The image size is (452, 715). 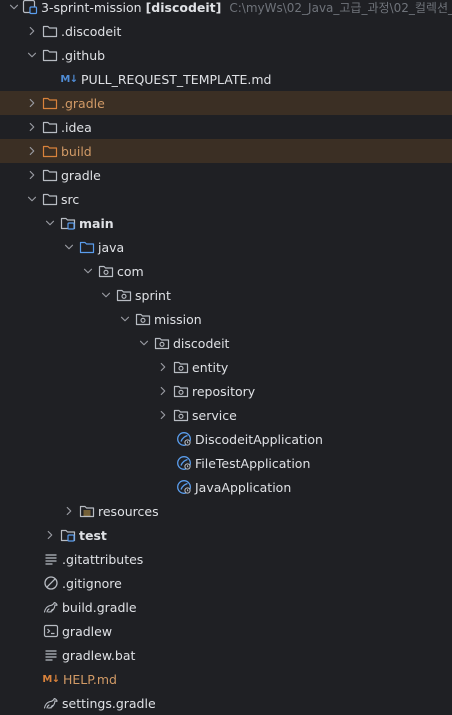 I want to click on tree-row-build-gradle: build.gradle, so click(x=226, y=607).